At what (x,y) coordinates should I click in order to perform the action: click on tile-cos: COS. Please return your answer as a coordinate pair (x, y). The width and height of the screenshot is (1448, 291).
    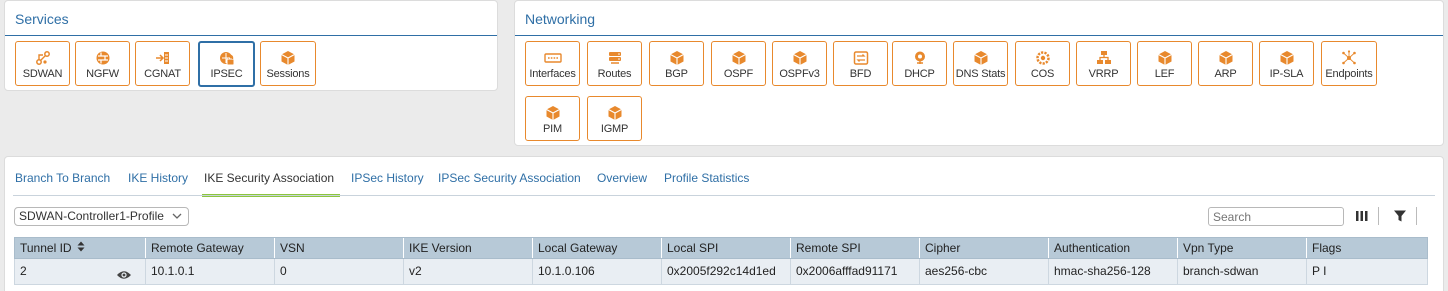
    Looking at the image, I should click on (1042, 63).